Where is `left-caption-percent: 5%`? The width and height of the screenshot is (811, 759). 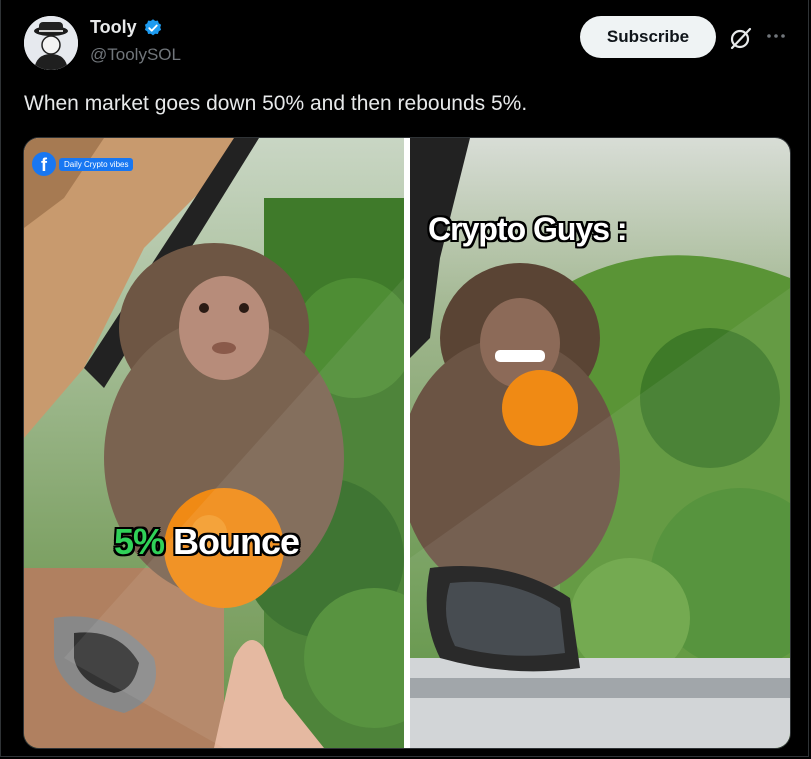
left-caption-percent: 5% is located at coordinates (139, 541).